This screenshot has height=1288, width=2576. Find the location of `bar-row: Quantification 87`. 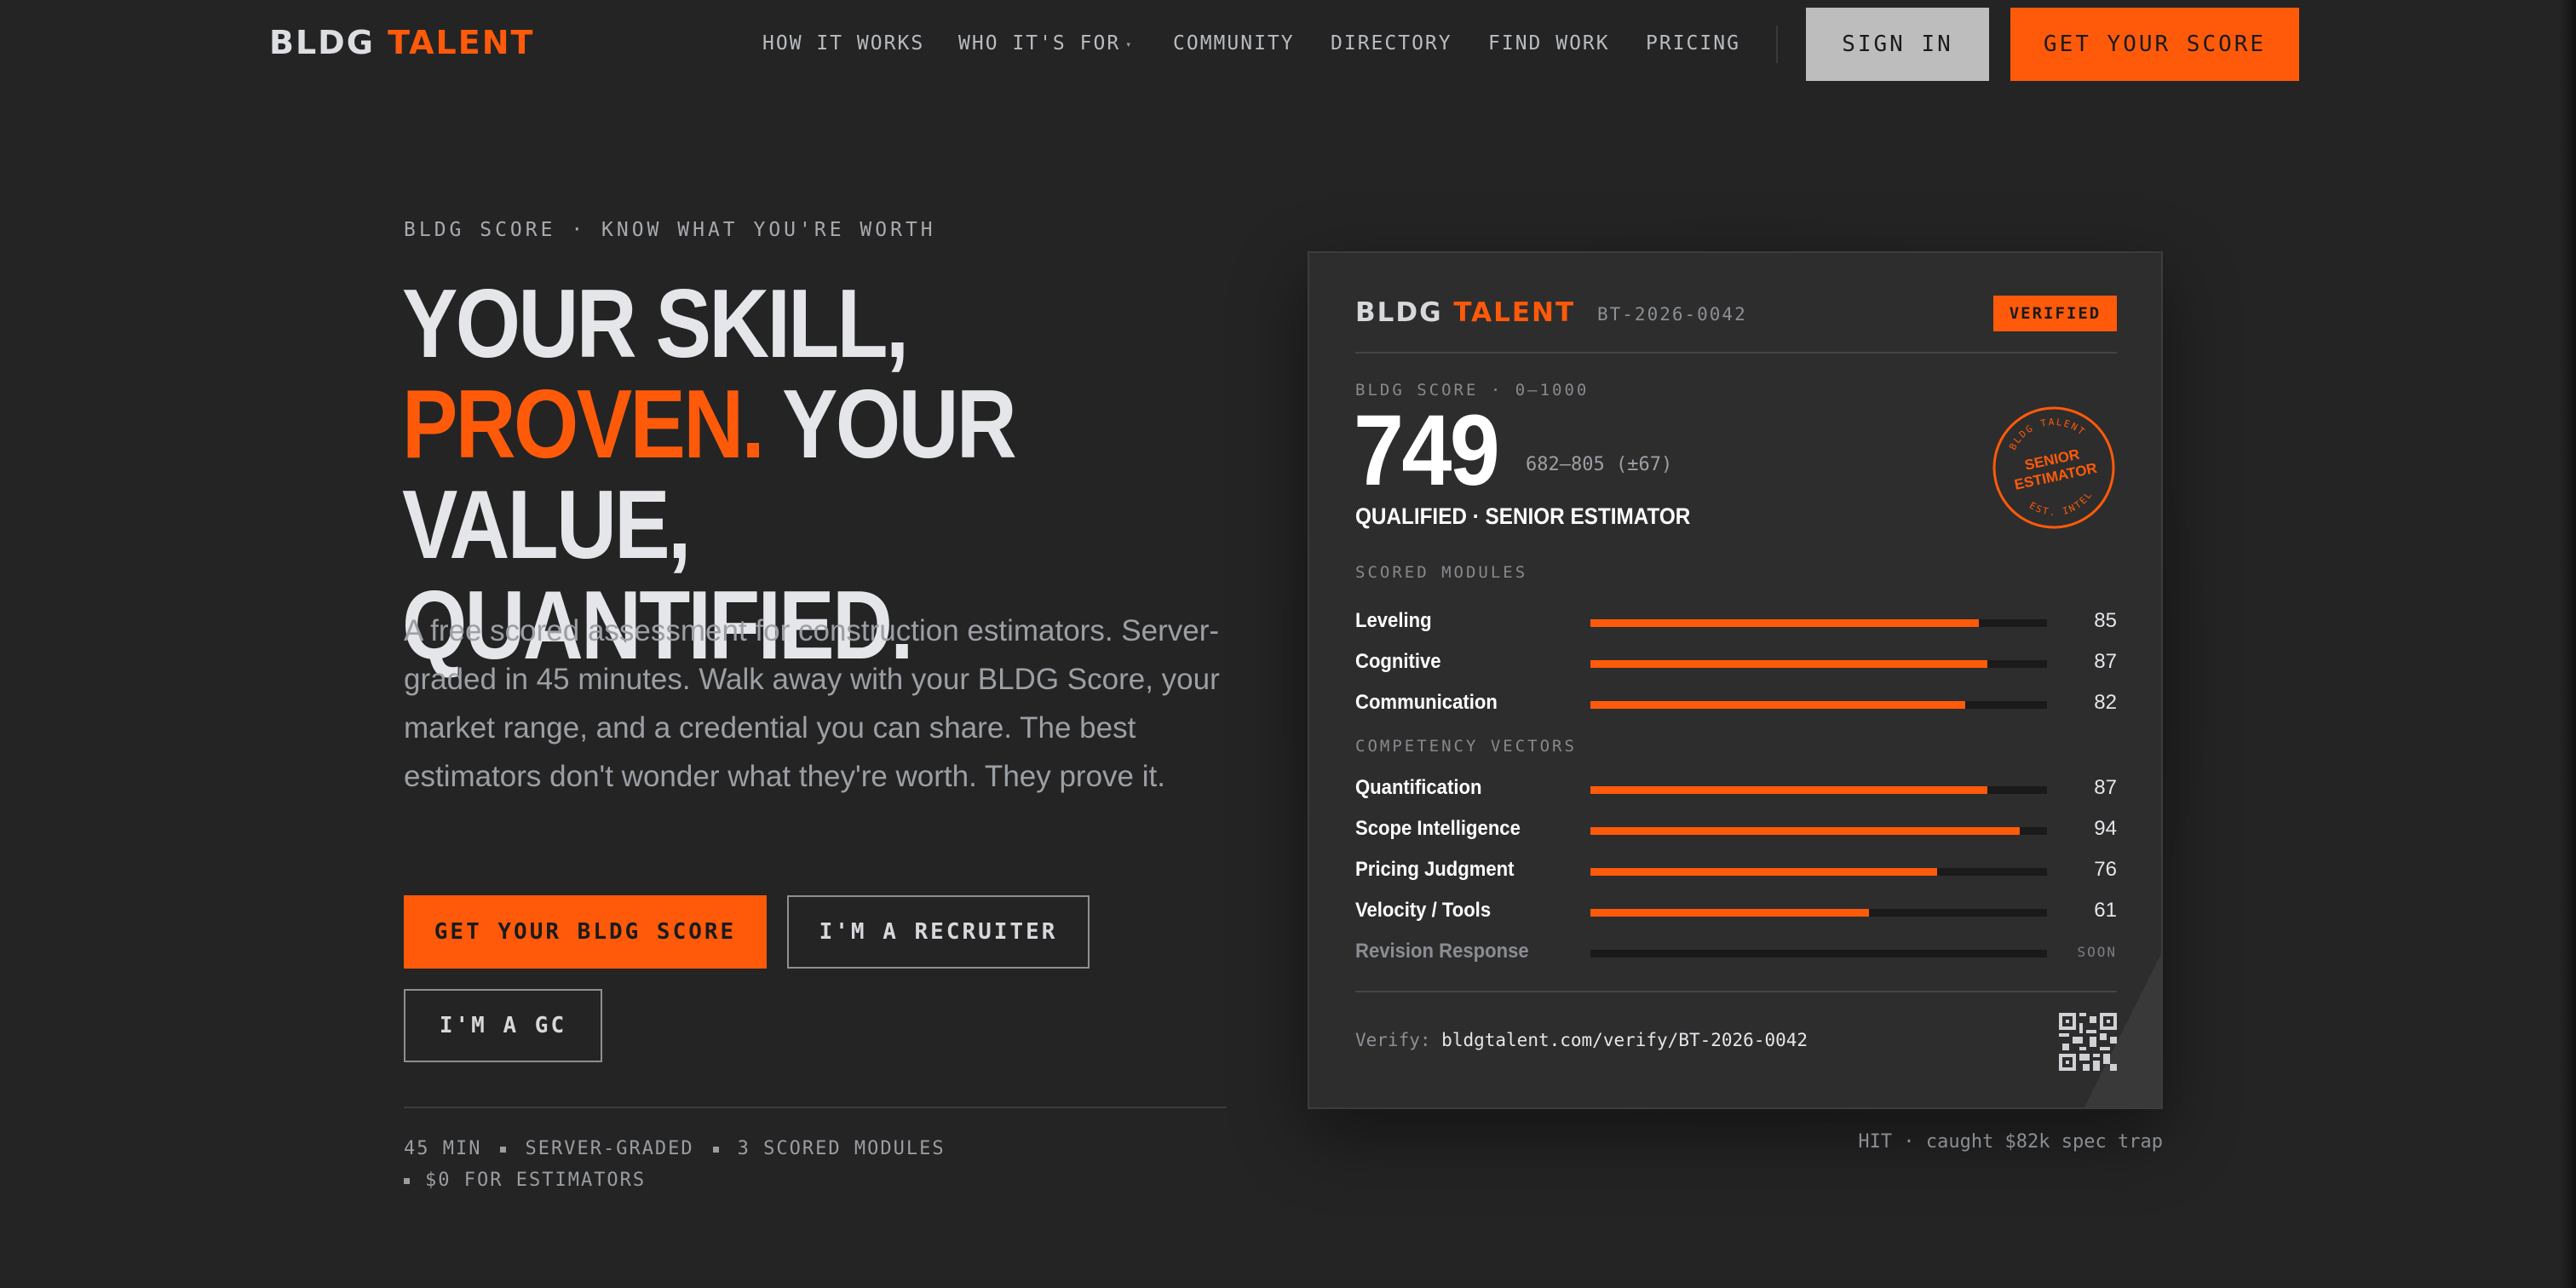

bar-row: Quantification 87 is located at coordinates (1736, 790).